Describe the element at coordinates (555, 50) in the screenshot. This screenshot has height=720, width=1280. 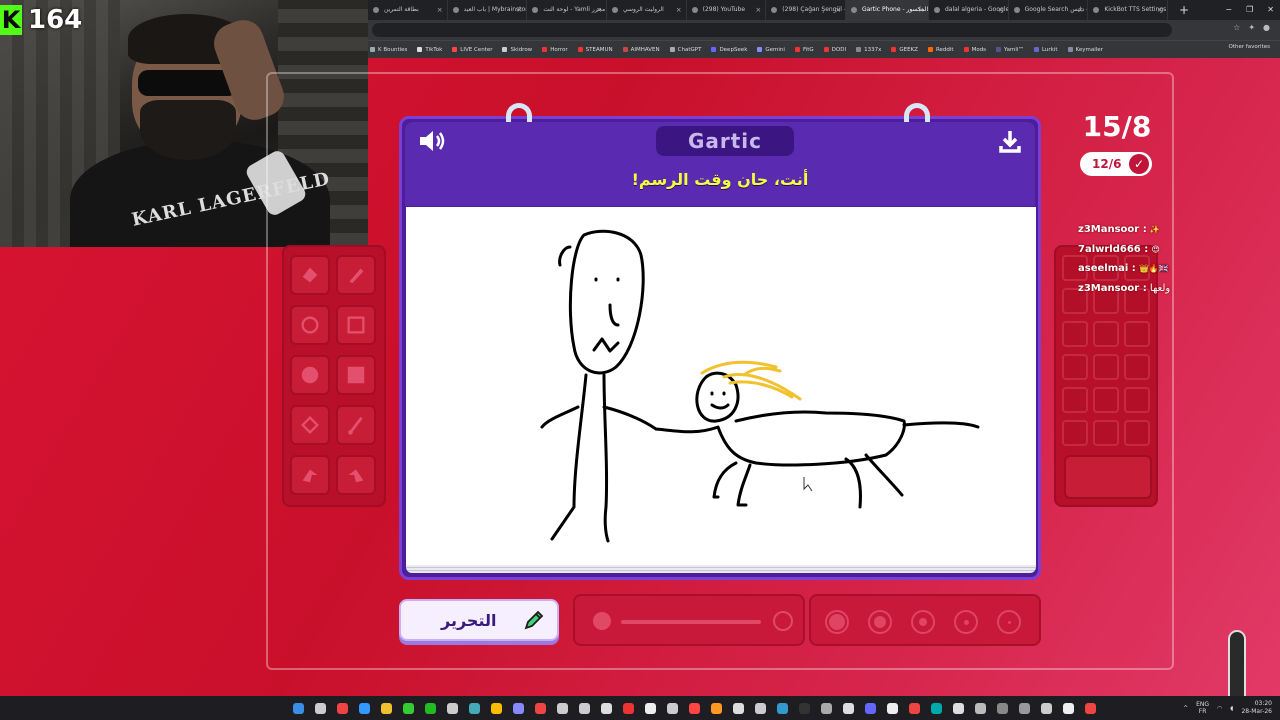
I see `bookmark-item: Horror` at that location.